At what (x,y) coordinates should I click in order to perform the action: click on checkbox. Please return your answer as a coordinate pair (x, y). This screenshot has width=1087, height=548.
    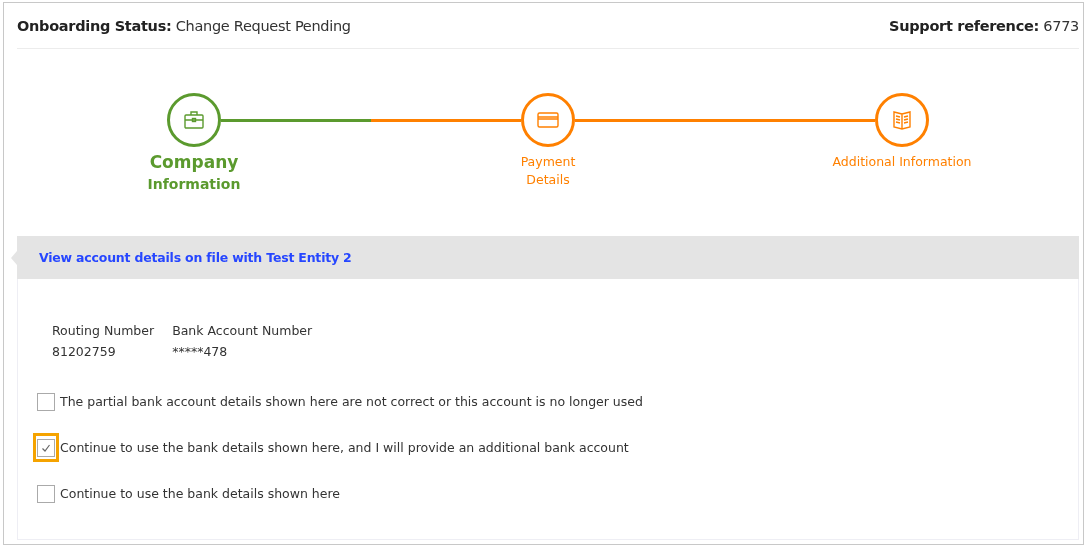
    Looking at the image, I should click on (46, 447).